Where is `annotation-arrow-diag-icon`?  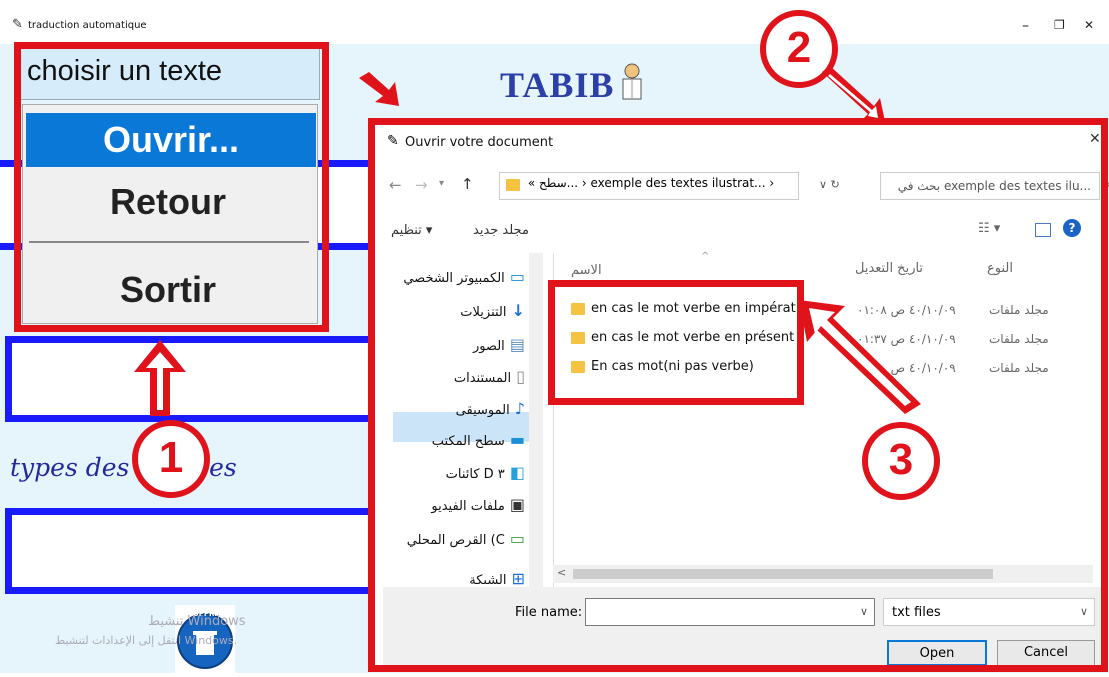 annotation-arrow-diag-icon is located at coordinates (379, 89).